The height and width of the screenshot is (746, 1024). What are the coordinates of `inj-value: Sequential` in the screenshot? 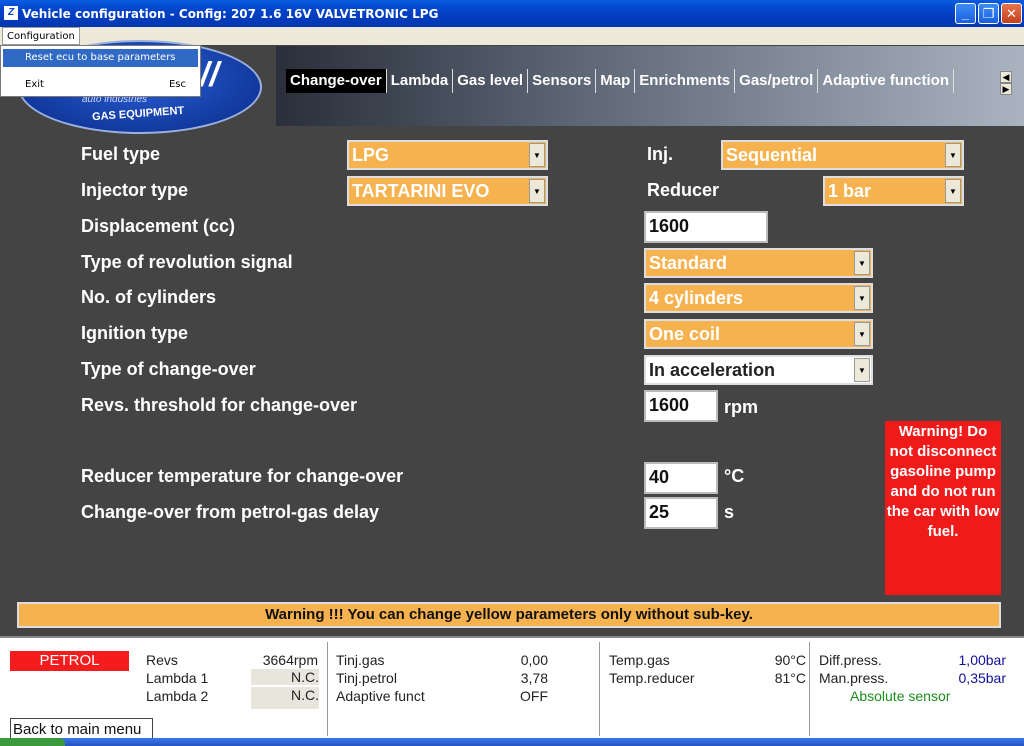 It's located at (772, 155).